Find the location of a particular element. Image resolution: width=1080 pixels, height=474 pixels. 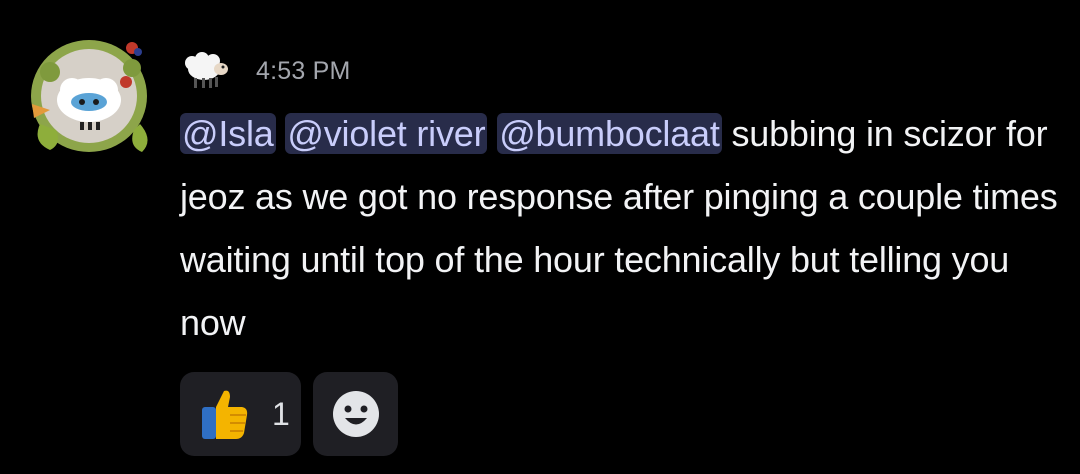

add-reaction-button is located at coordinates (355, 414).